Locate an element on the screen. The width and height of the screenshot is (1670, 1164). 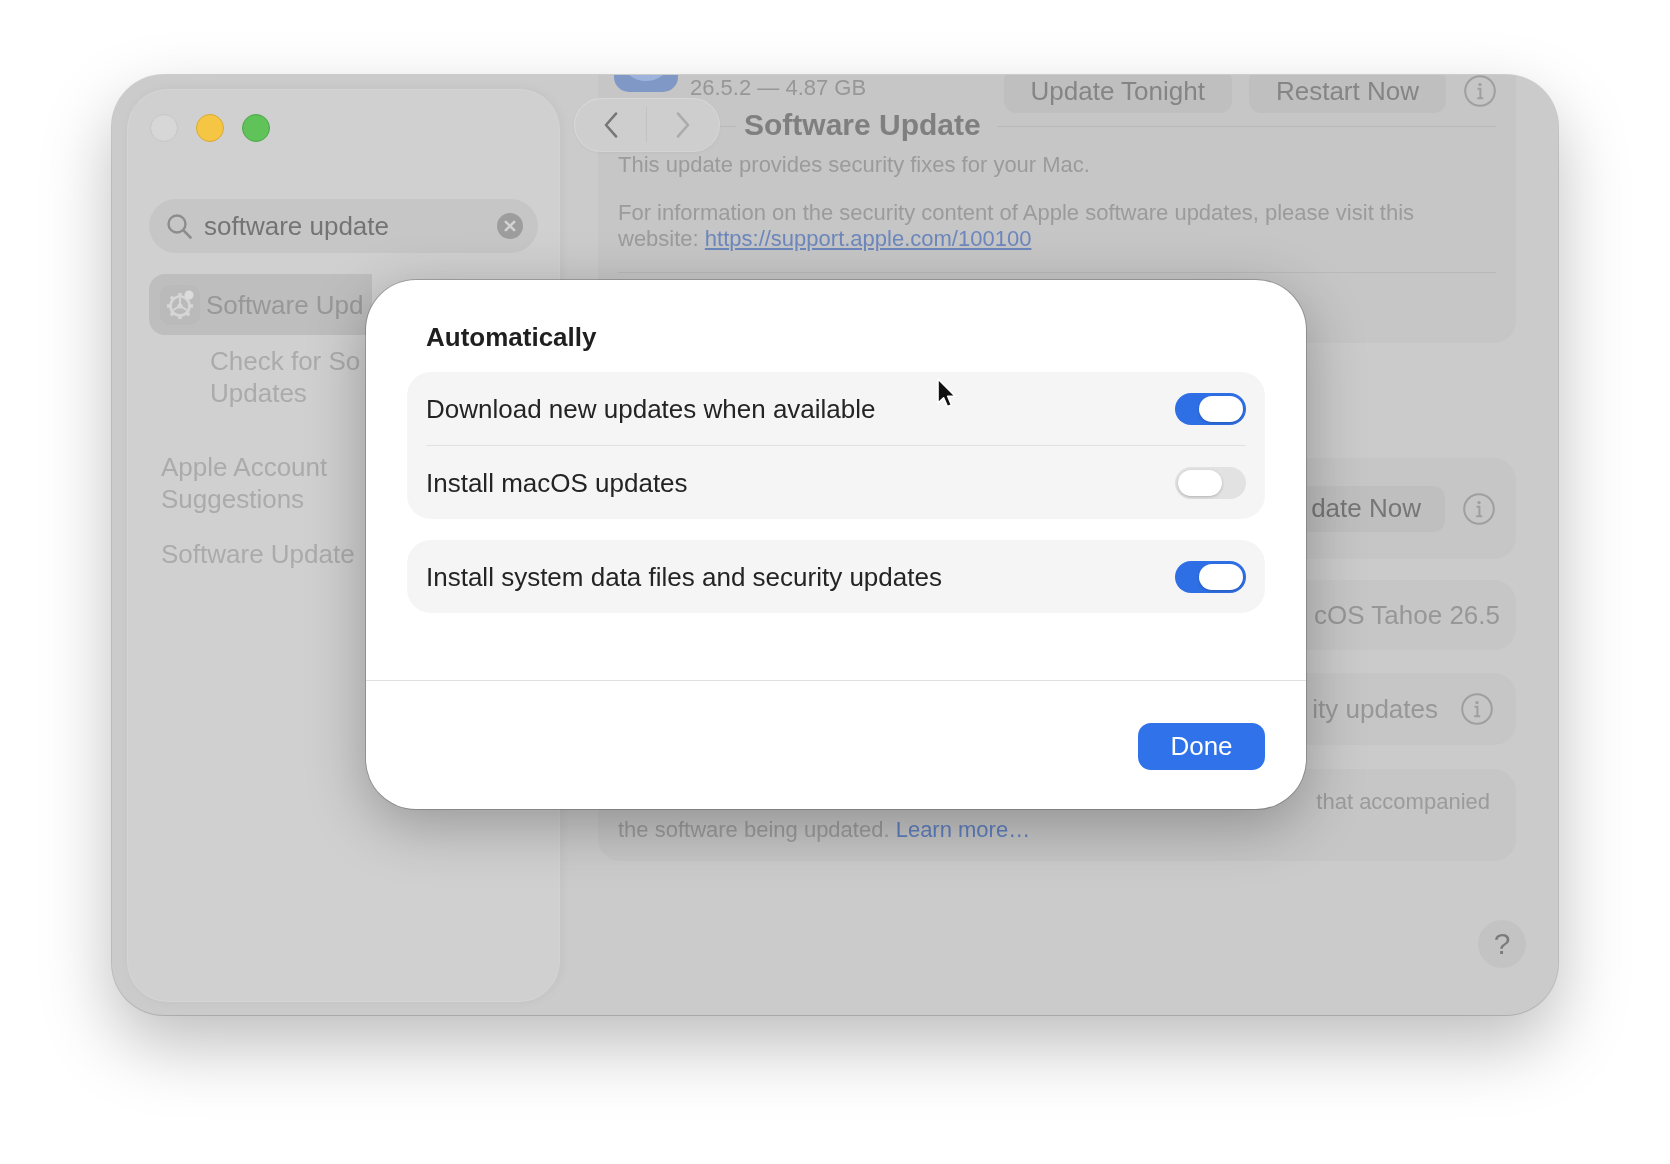
clear-search-icon is located at coordinates (510, 226).